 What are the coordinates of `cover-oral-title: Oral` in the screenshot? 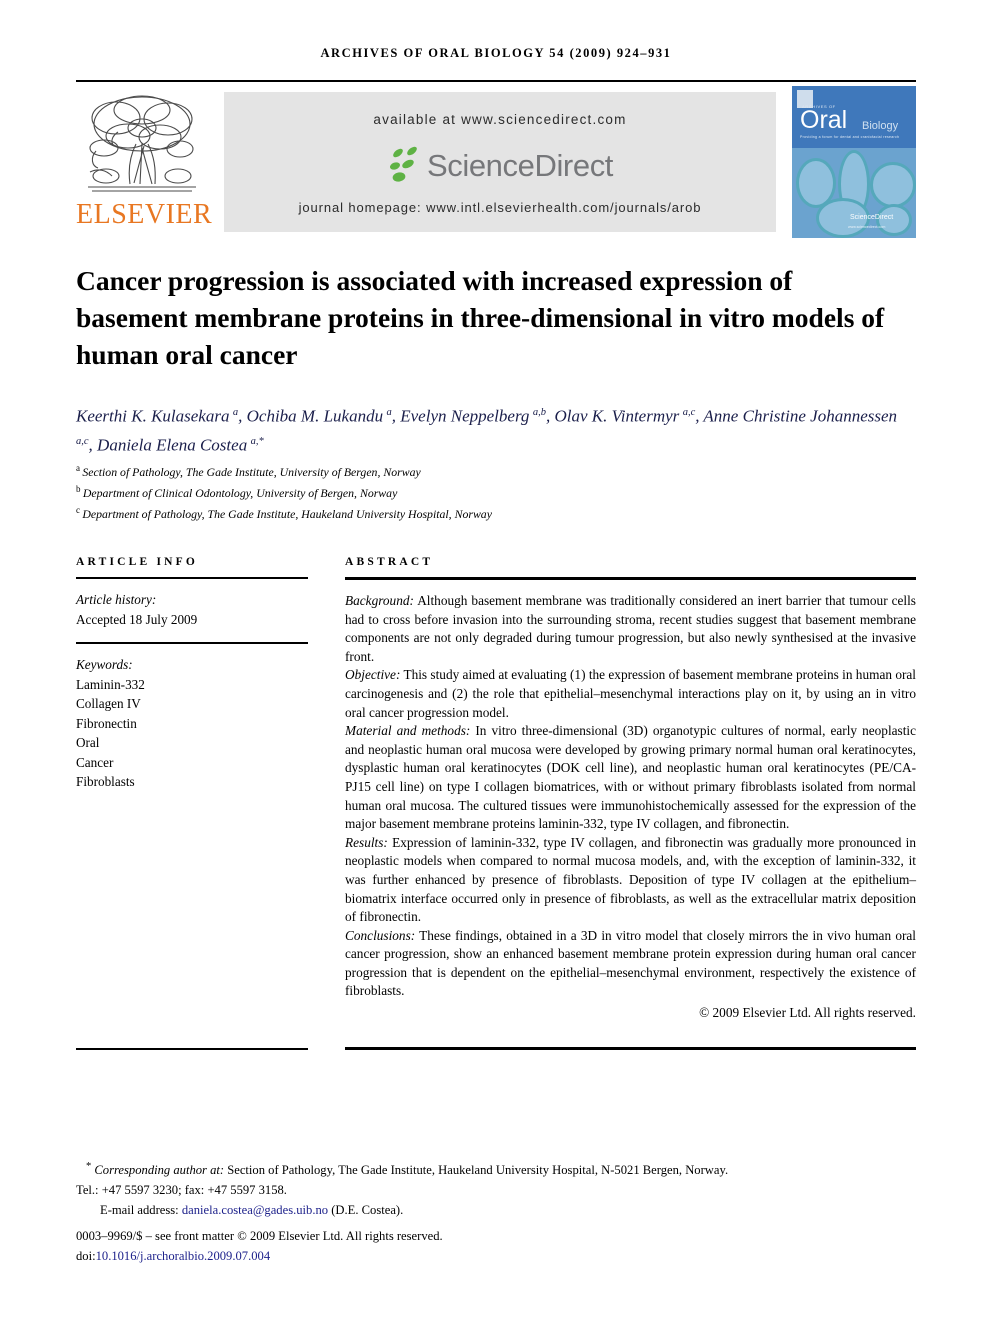 It's located at (824, 120).